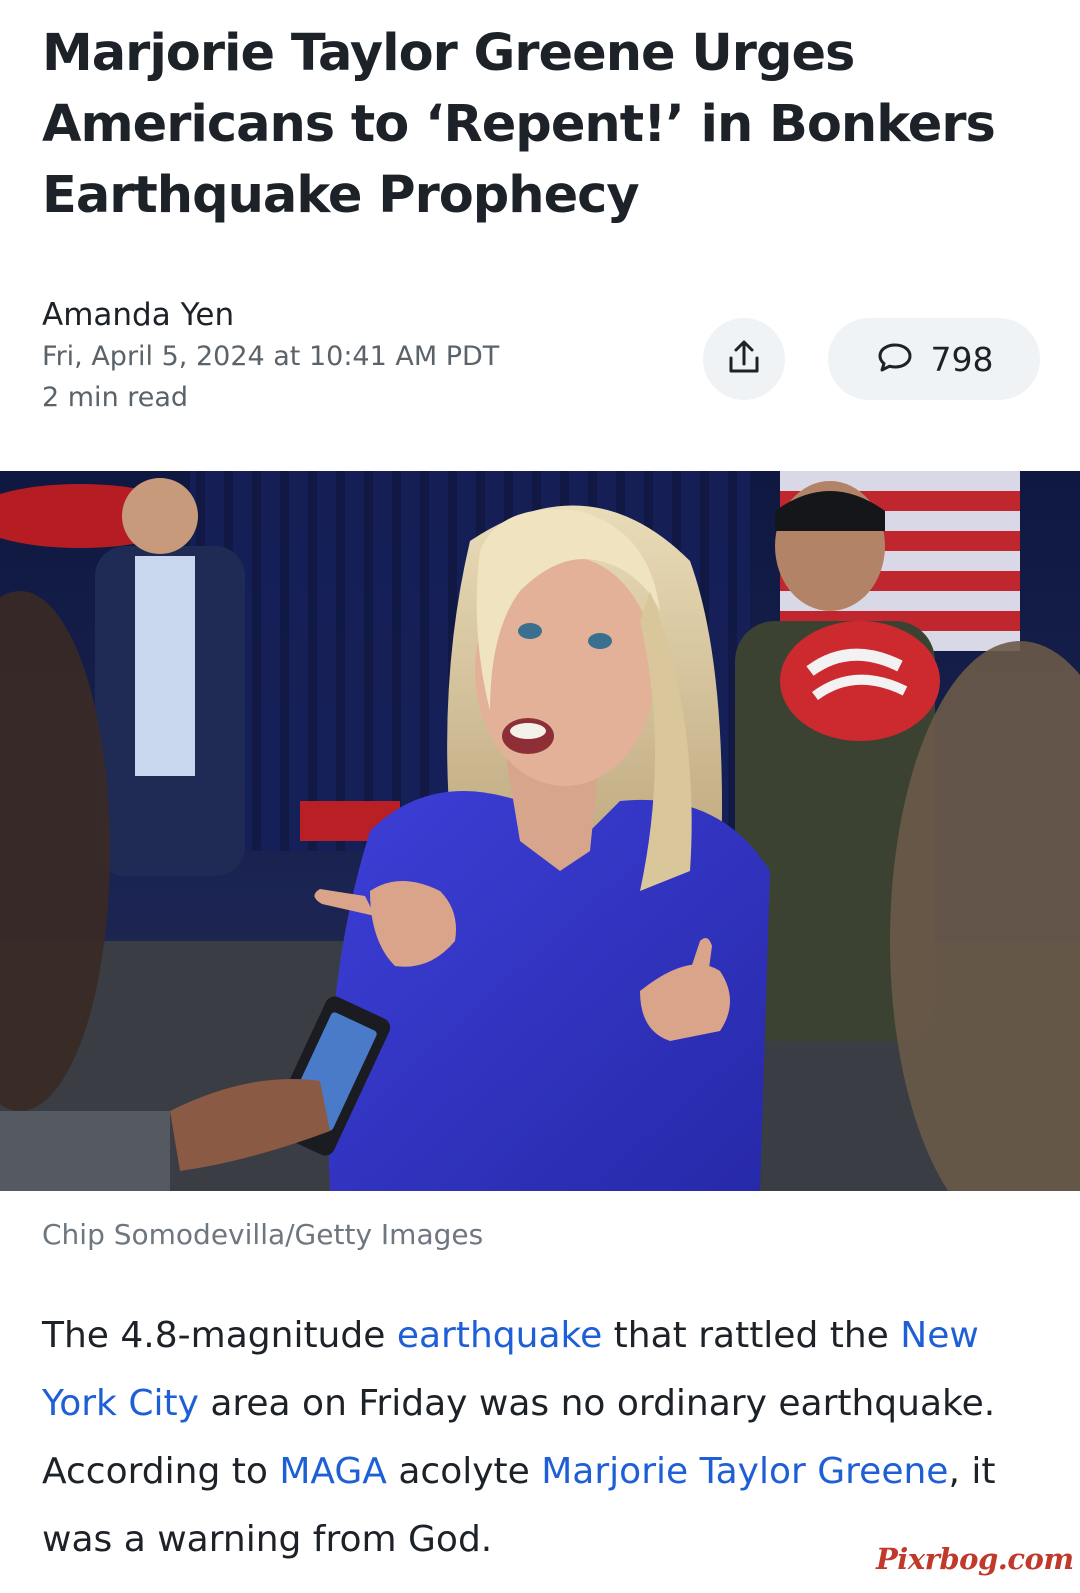 The height and width of the screenshot is (1593, 1080). What do you see at coordinates (499, 1335) in the screenshot?
I see `link-earthquake: earthquake` at bounding box center [499, 1335].